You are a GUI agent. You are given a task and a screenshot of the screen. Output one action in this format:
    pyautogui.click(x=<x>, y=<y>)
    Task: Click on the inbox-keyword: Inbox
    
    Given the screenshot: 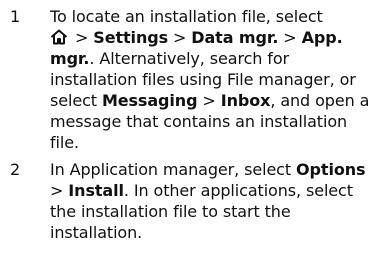 What is the action you would take?
    pyautogui.click(x=245, y=100)
    